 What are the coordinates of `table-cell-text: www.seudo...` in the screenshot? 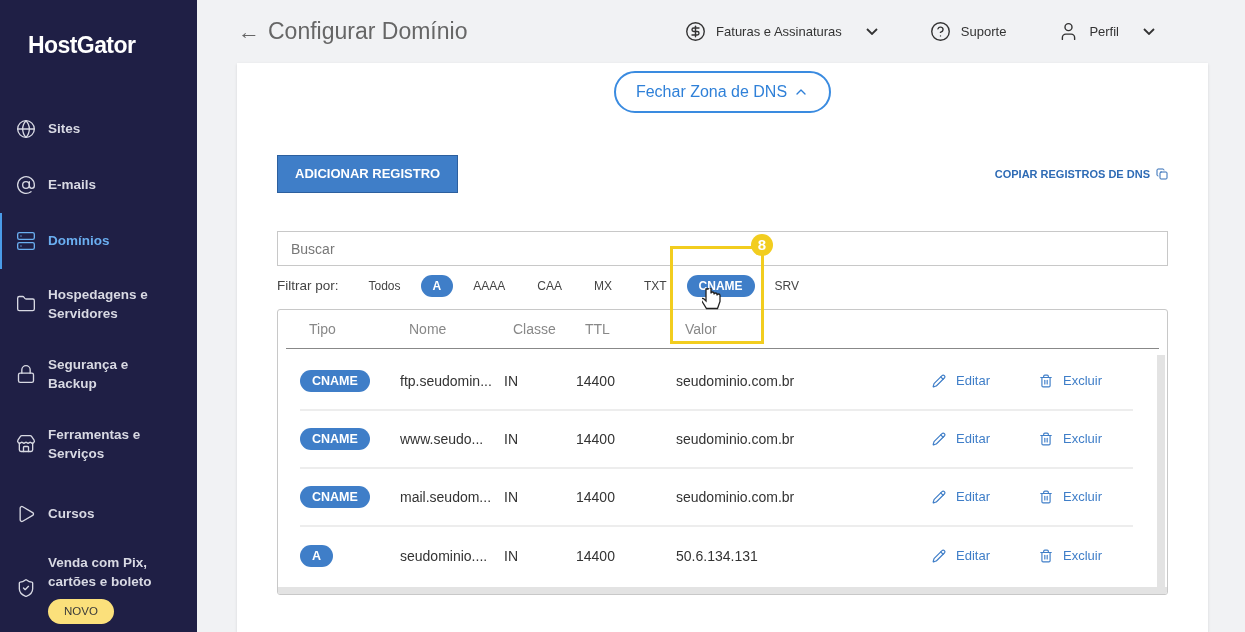 It's located at (442, 439).